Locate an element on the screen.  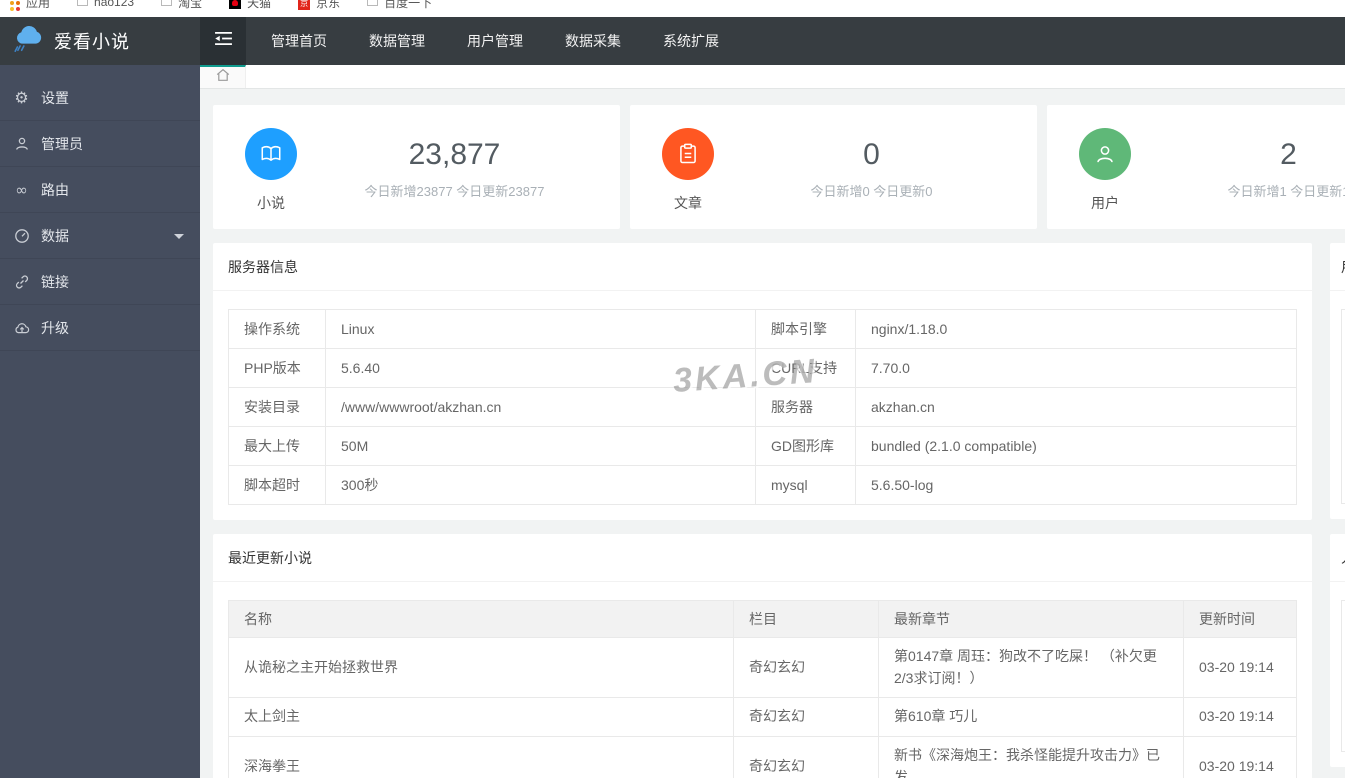
info-label: 服务器 is located at coordinates (805, 407).